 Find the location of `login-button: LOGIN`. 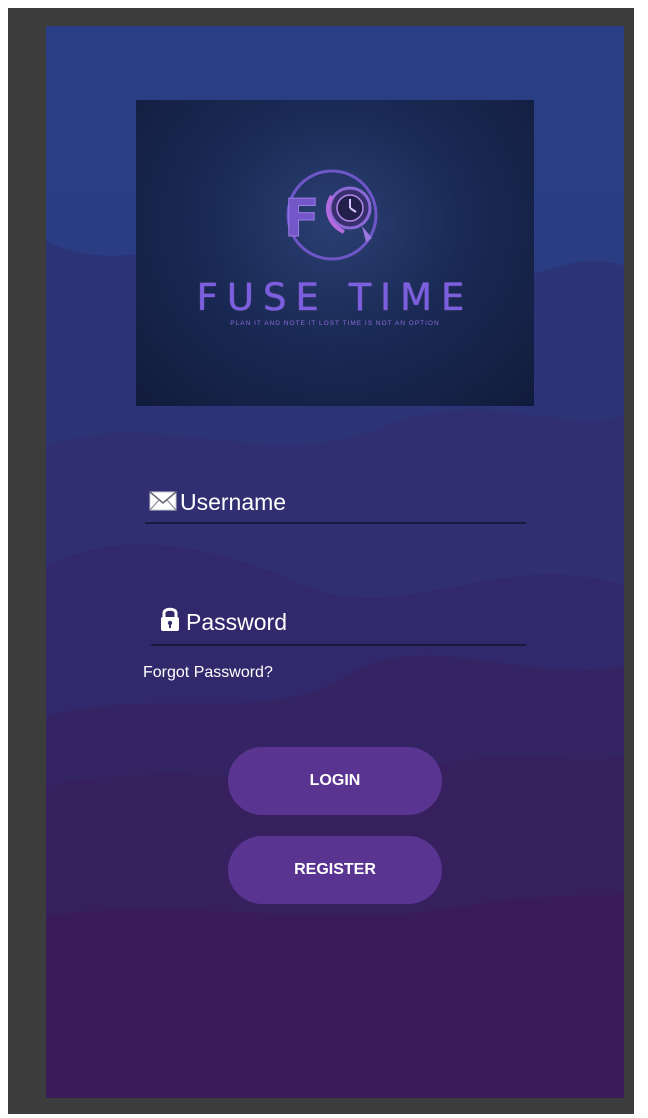

login-button: LOGIN is located at coordinates (335, 781).